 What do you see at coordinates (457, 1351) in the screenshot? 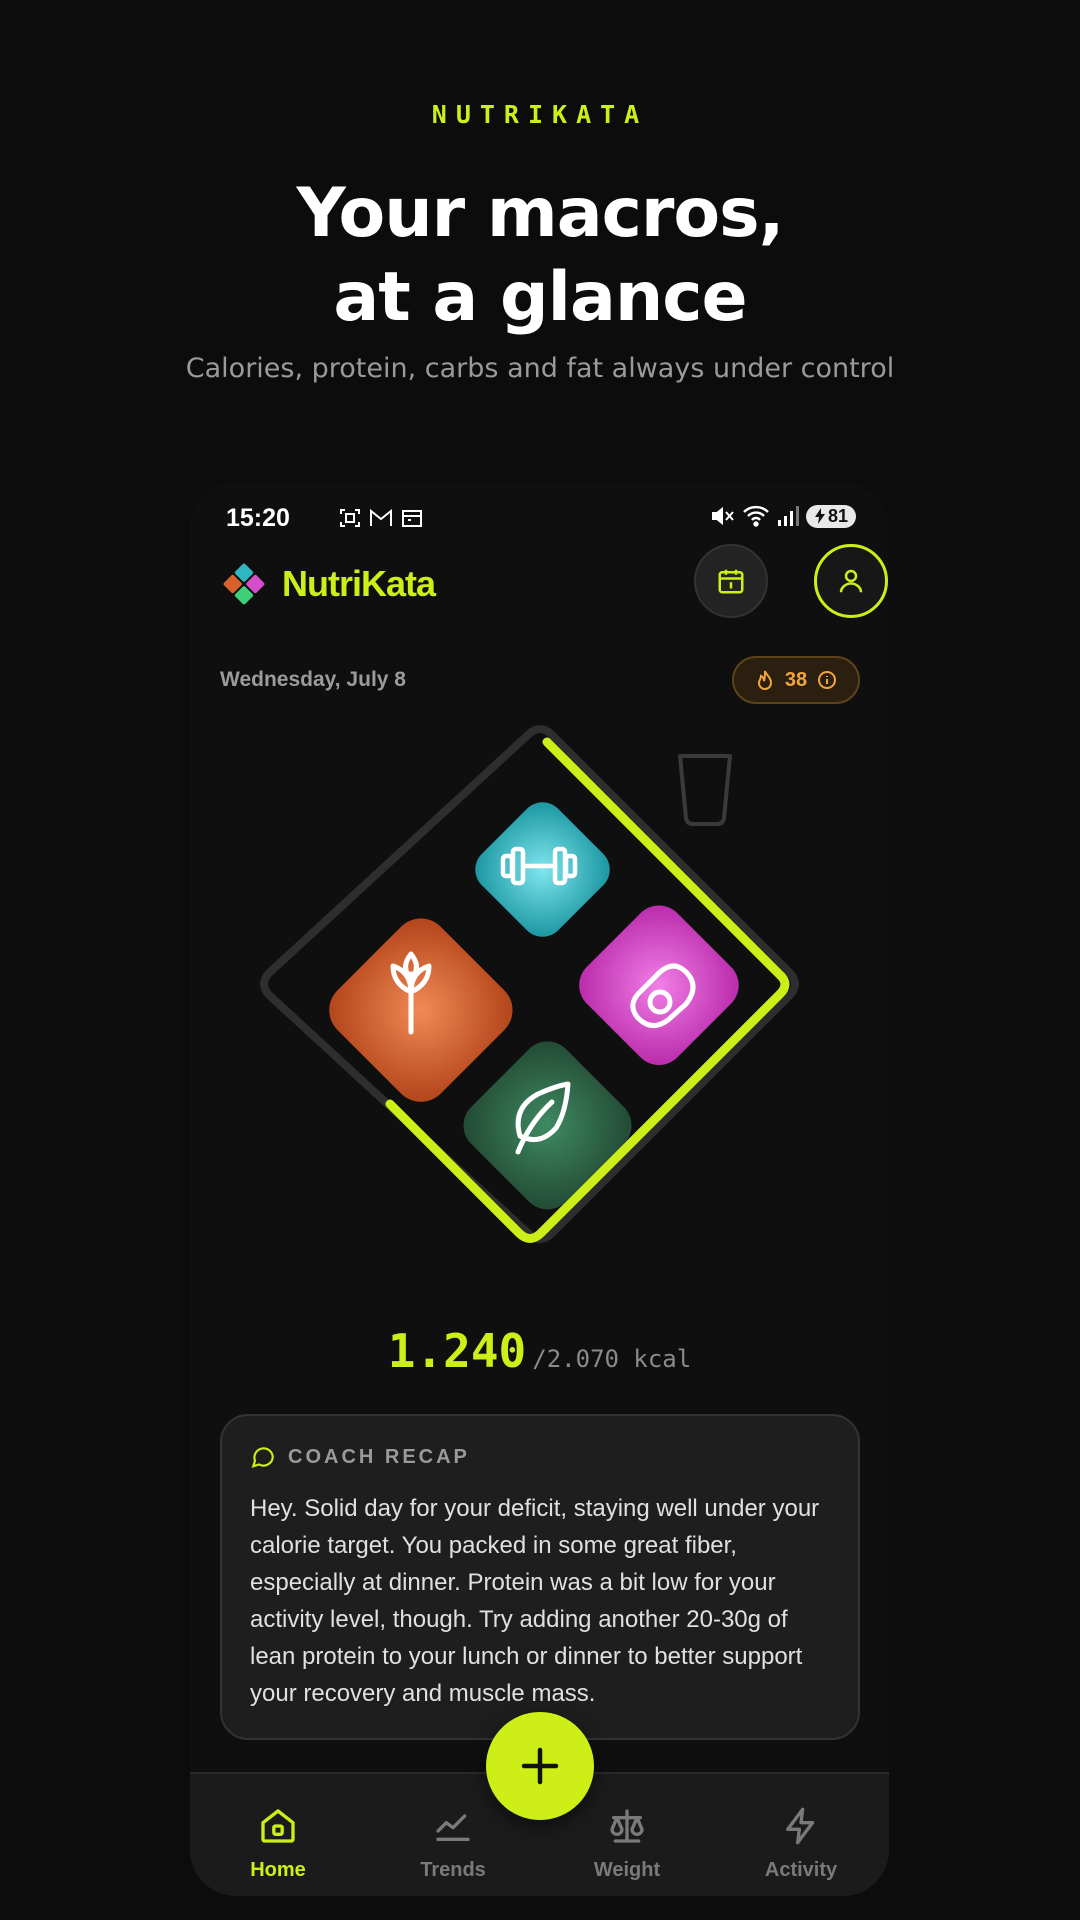
I see `calories-consumed: 1.240` at bounding box center [457, 1351].